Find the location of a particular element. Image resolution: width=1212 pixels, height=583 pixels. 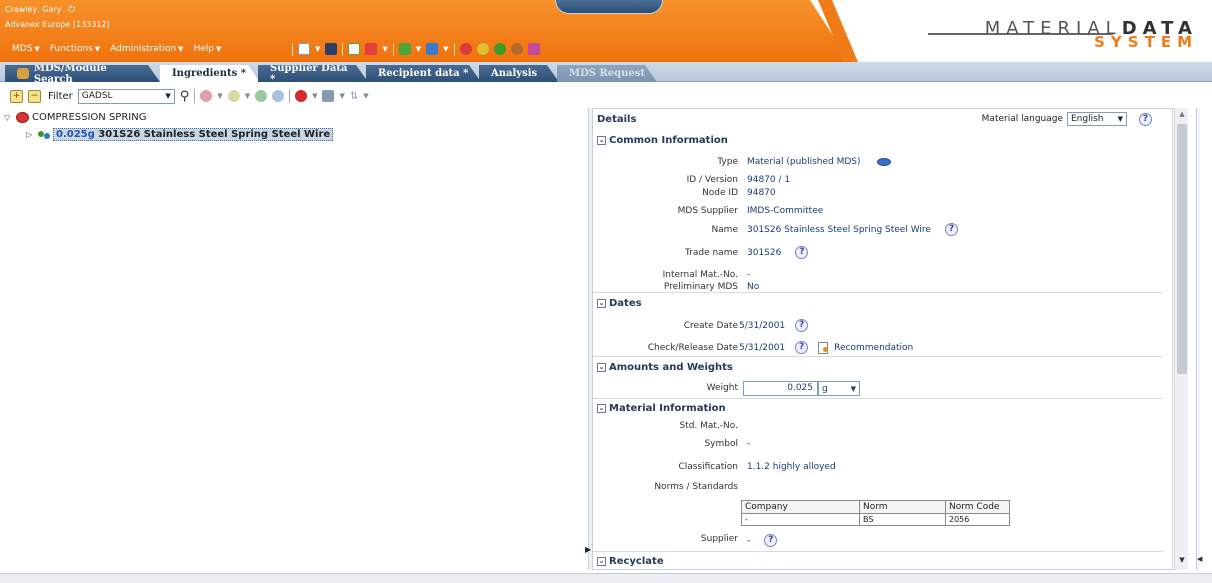

pdf-icon is located at coordinates (371, 49).